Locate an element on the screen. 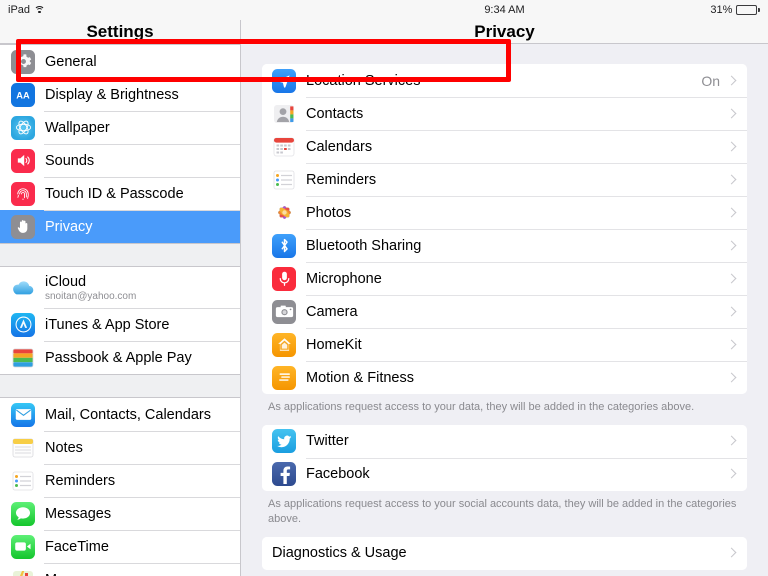 This screenshot has width=768, height=576. settings-row-label: Diagnostics & Usage is located at coordinates (339, 553).